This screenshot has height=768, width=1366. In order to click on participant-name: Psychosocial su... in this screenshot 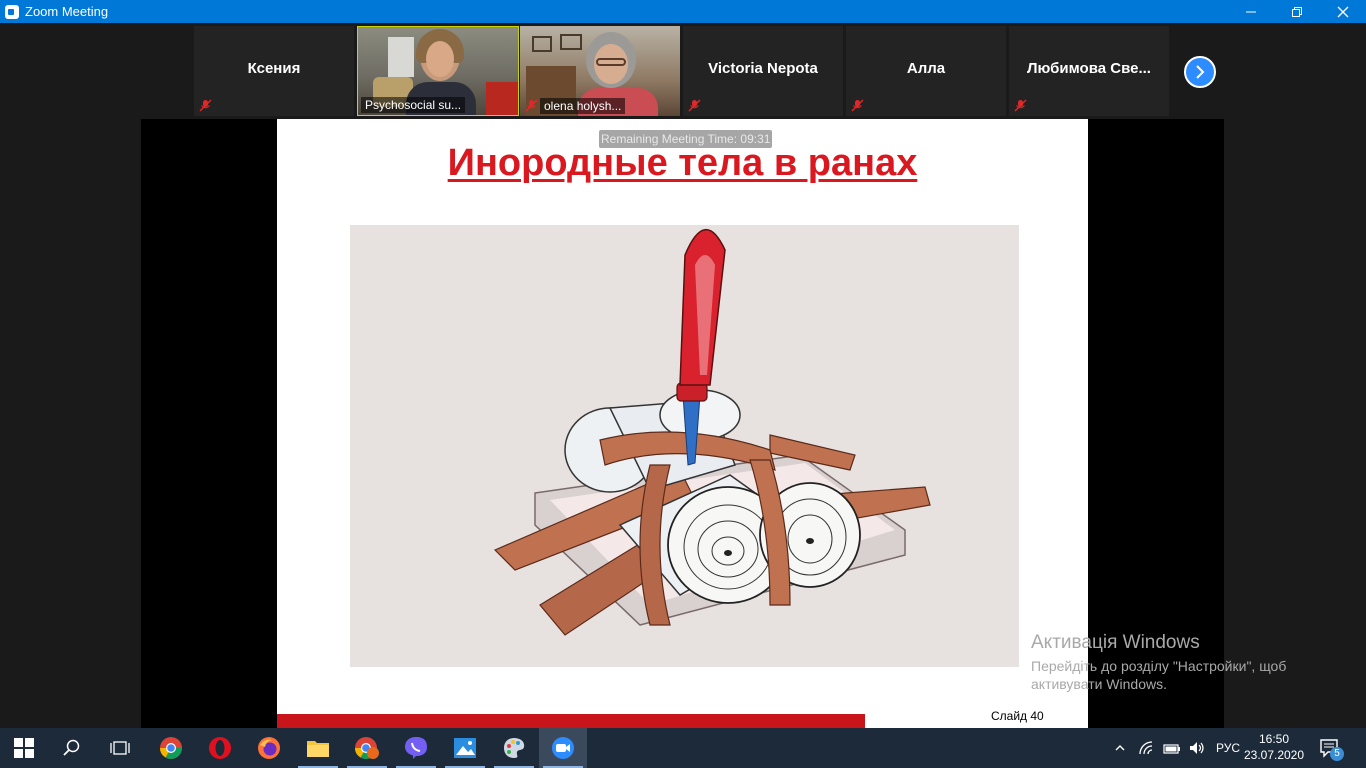, I will do `click(413, 105)`.